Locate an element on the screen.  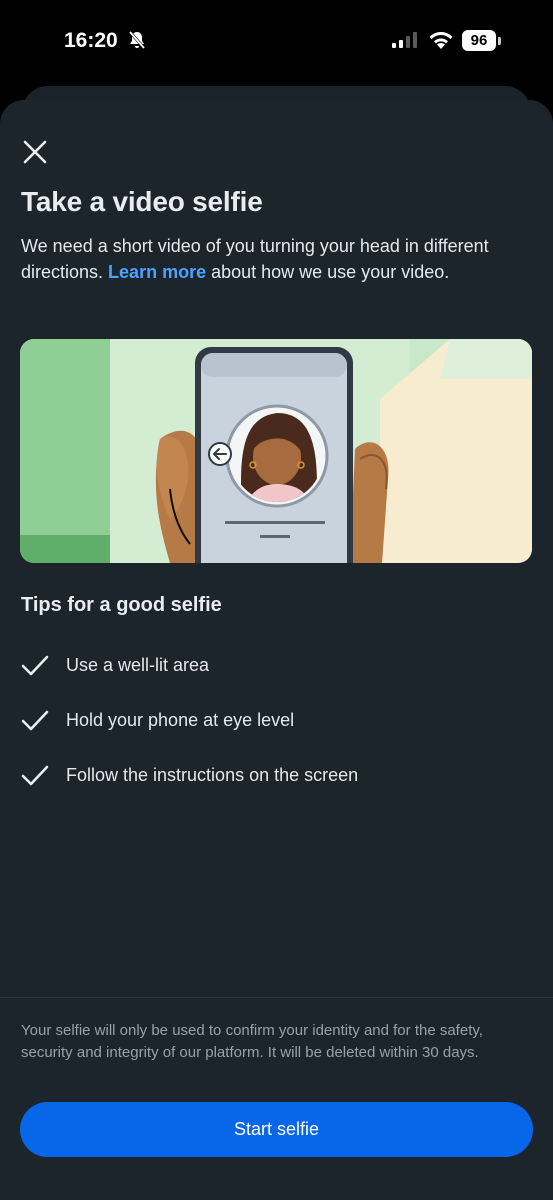
battery-tip is located at coordinates (499, 41).